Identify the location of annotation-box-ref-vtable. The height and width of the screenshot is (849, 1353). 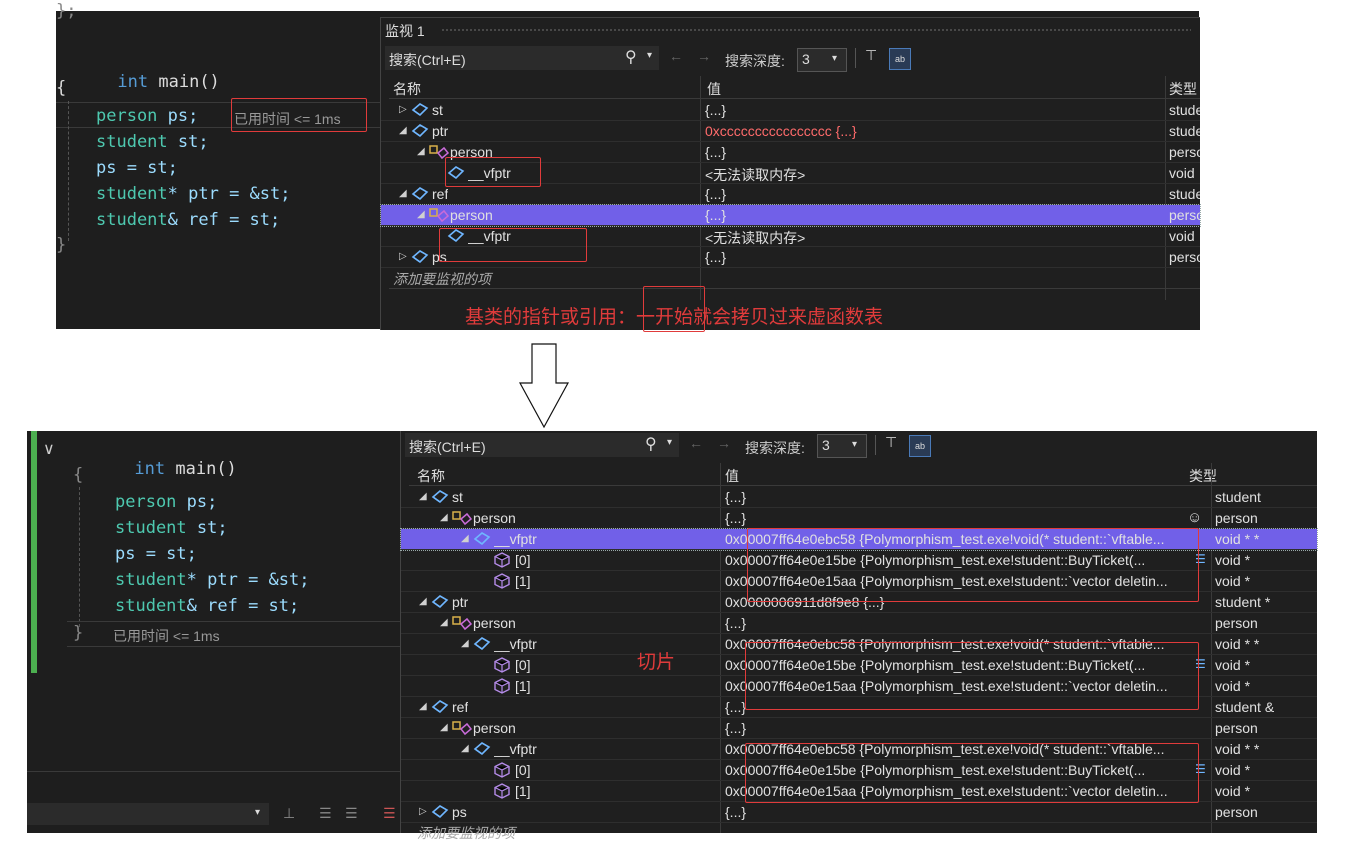
(972, 773).